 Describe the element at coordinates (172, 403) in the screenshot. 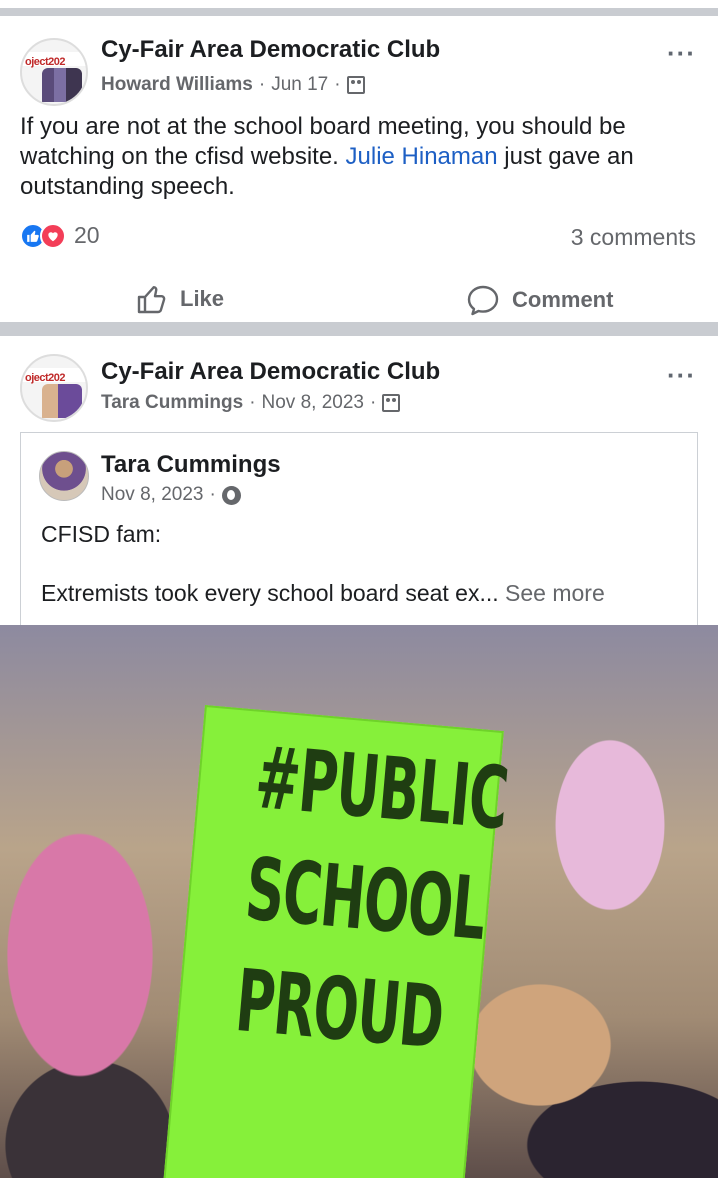

I see `post-author: Tara Cummings` at that location.